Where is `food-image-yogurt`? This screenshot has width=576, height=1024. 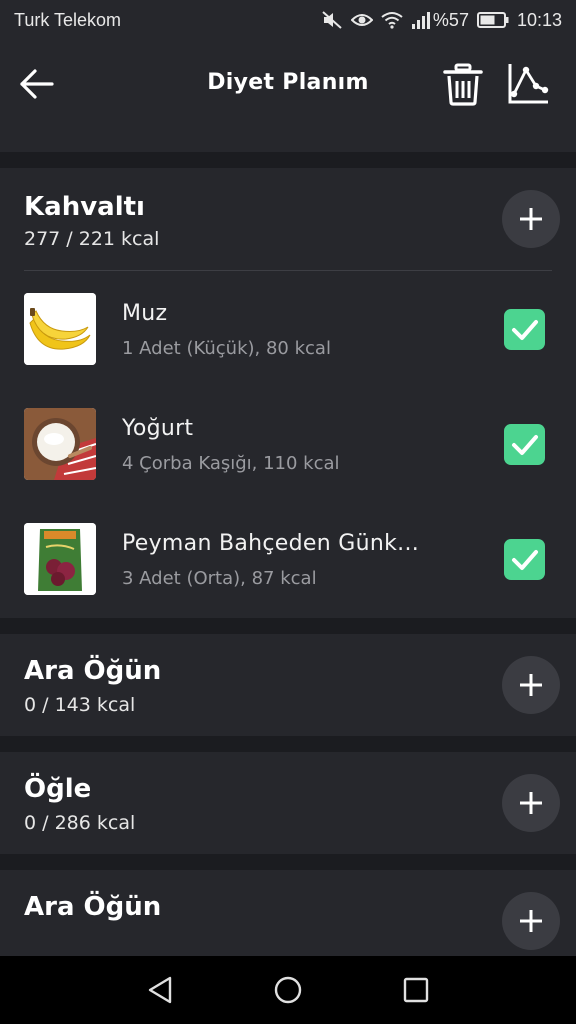
food-image-yogurt is located at coordinates (60, 444).